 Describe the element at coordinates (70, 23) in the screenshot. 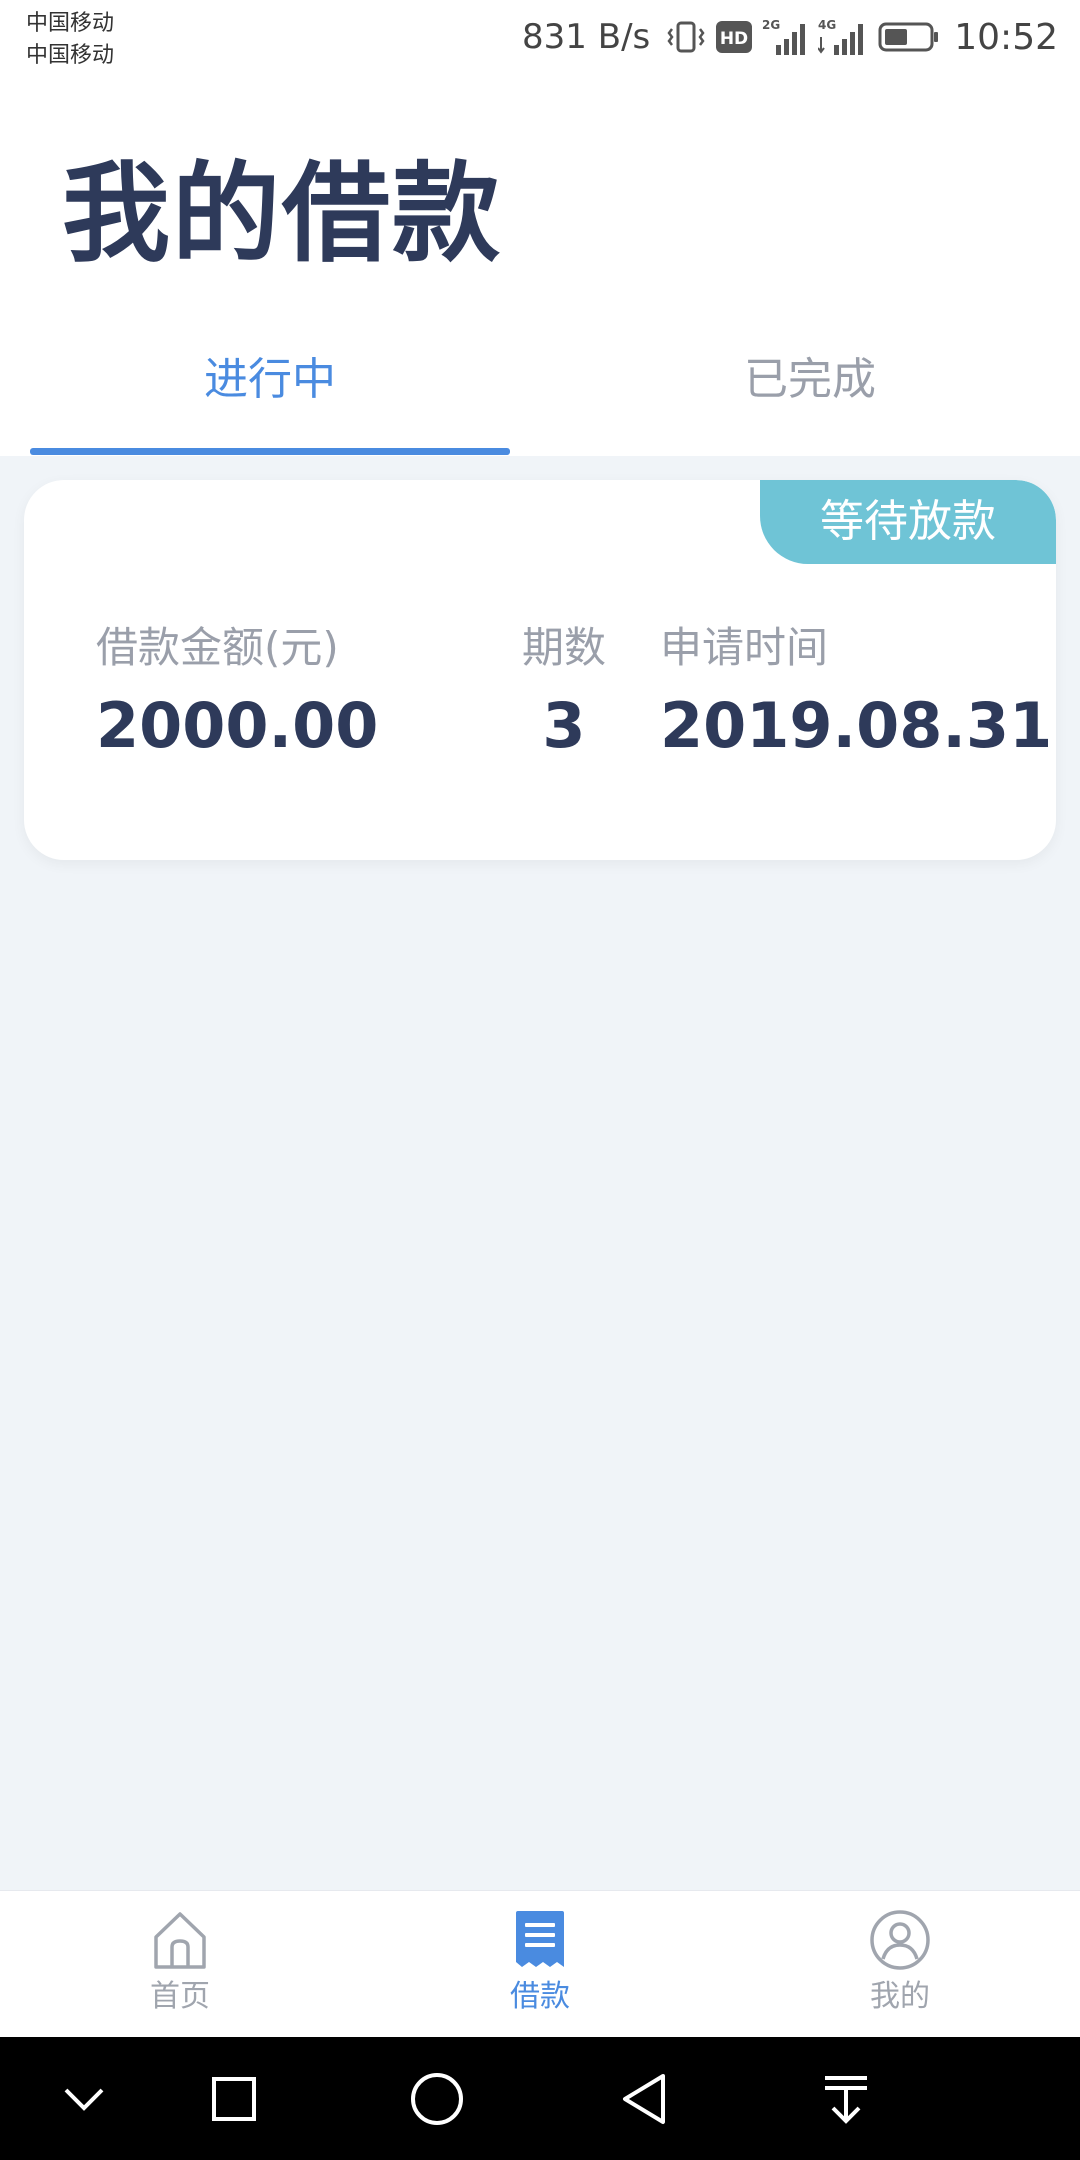

I see `carrier-1: 中国移动` at that location.